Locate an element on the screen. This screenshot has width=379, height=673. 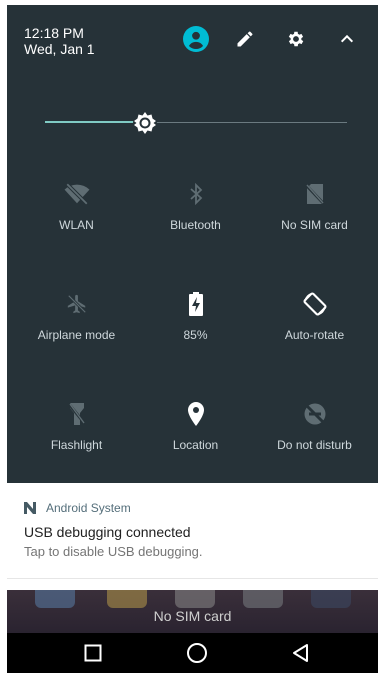
tile-no-sim: No SIM card is located at coordinates (314, 220).